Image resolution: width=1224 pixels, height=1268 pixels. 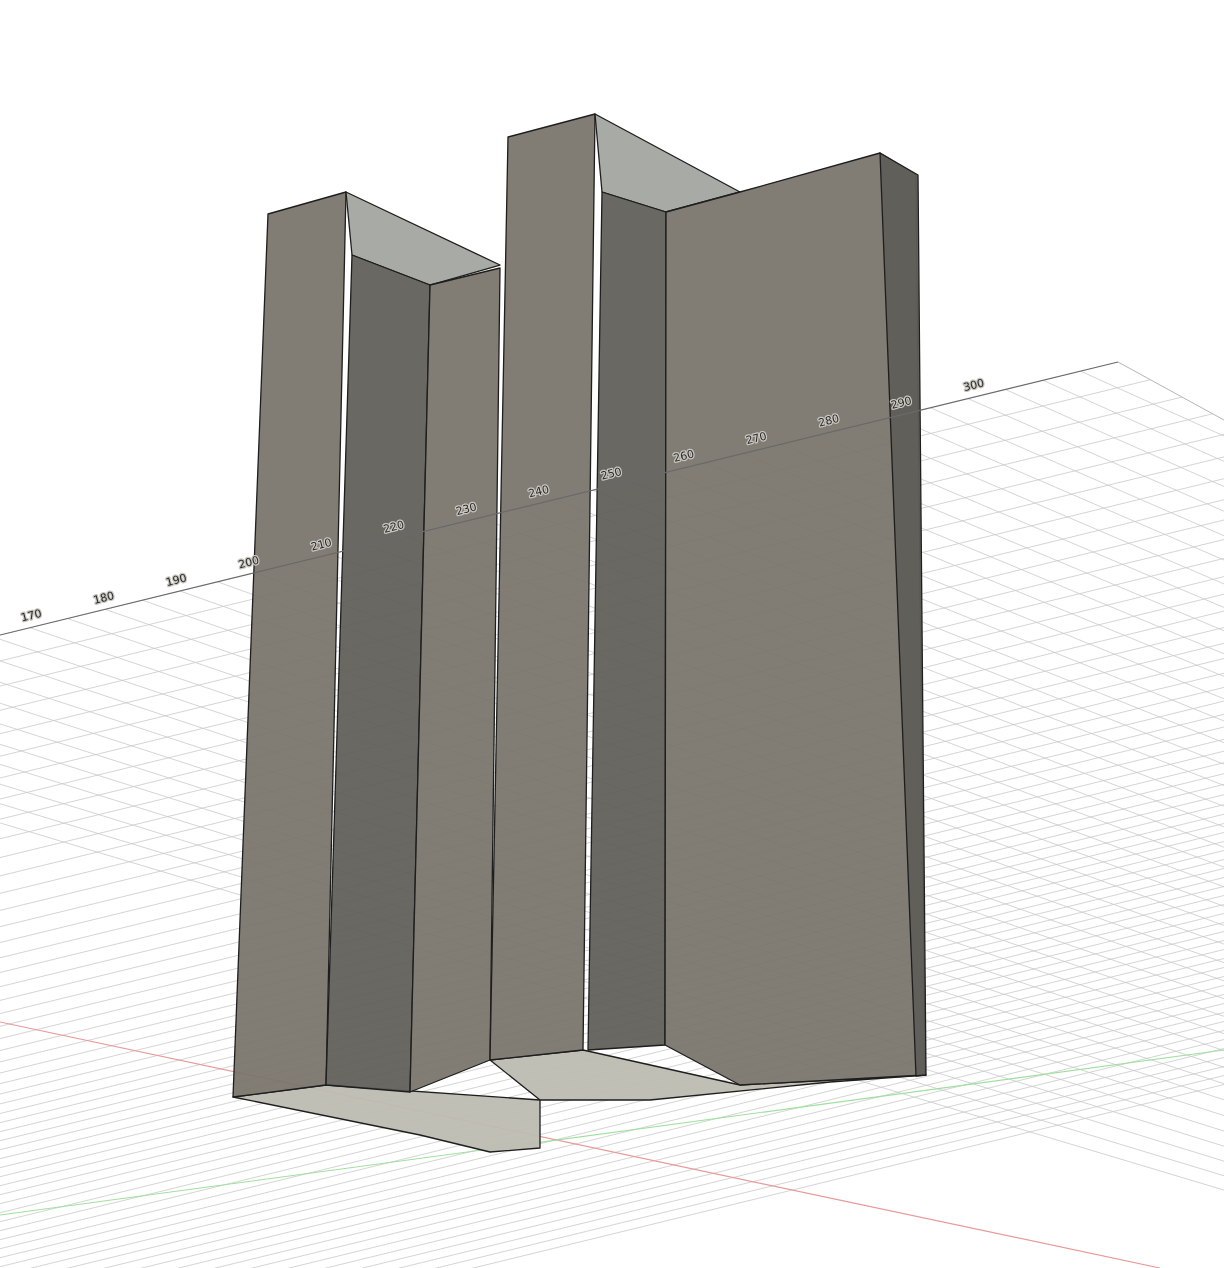 I want to click on axis-tick-label: 220, so click(x=394, y=527).